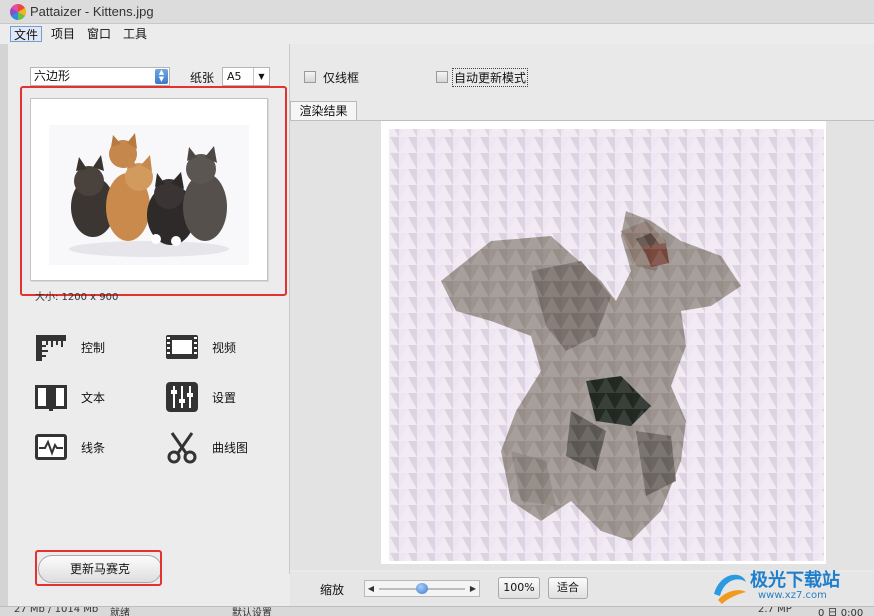 The height and width of the screenshot is (616, 874). I want to click on tool-settings: 设置, so click(219, 397).